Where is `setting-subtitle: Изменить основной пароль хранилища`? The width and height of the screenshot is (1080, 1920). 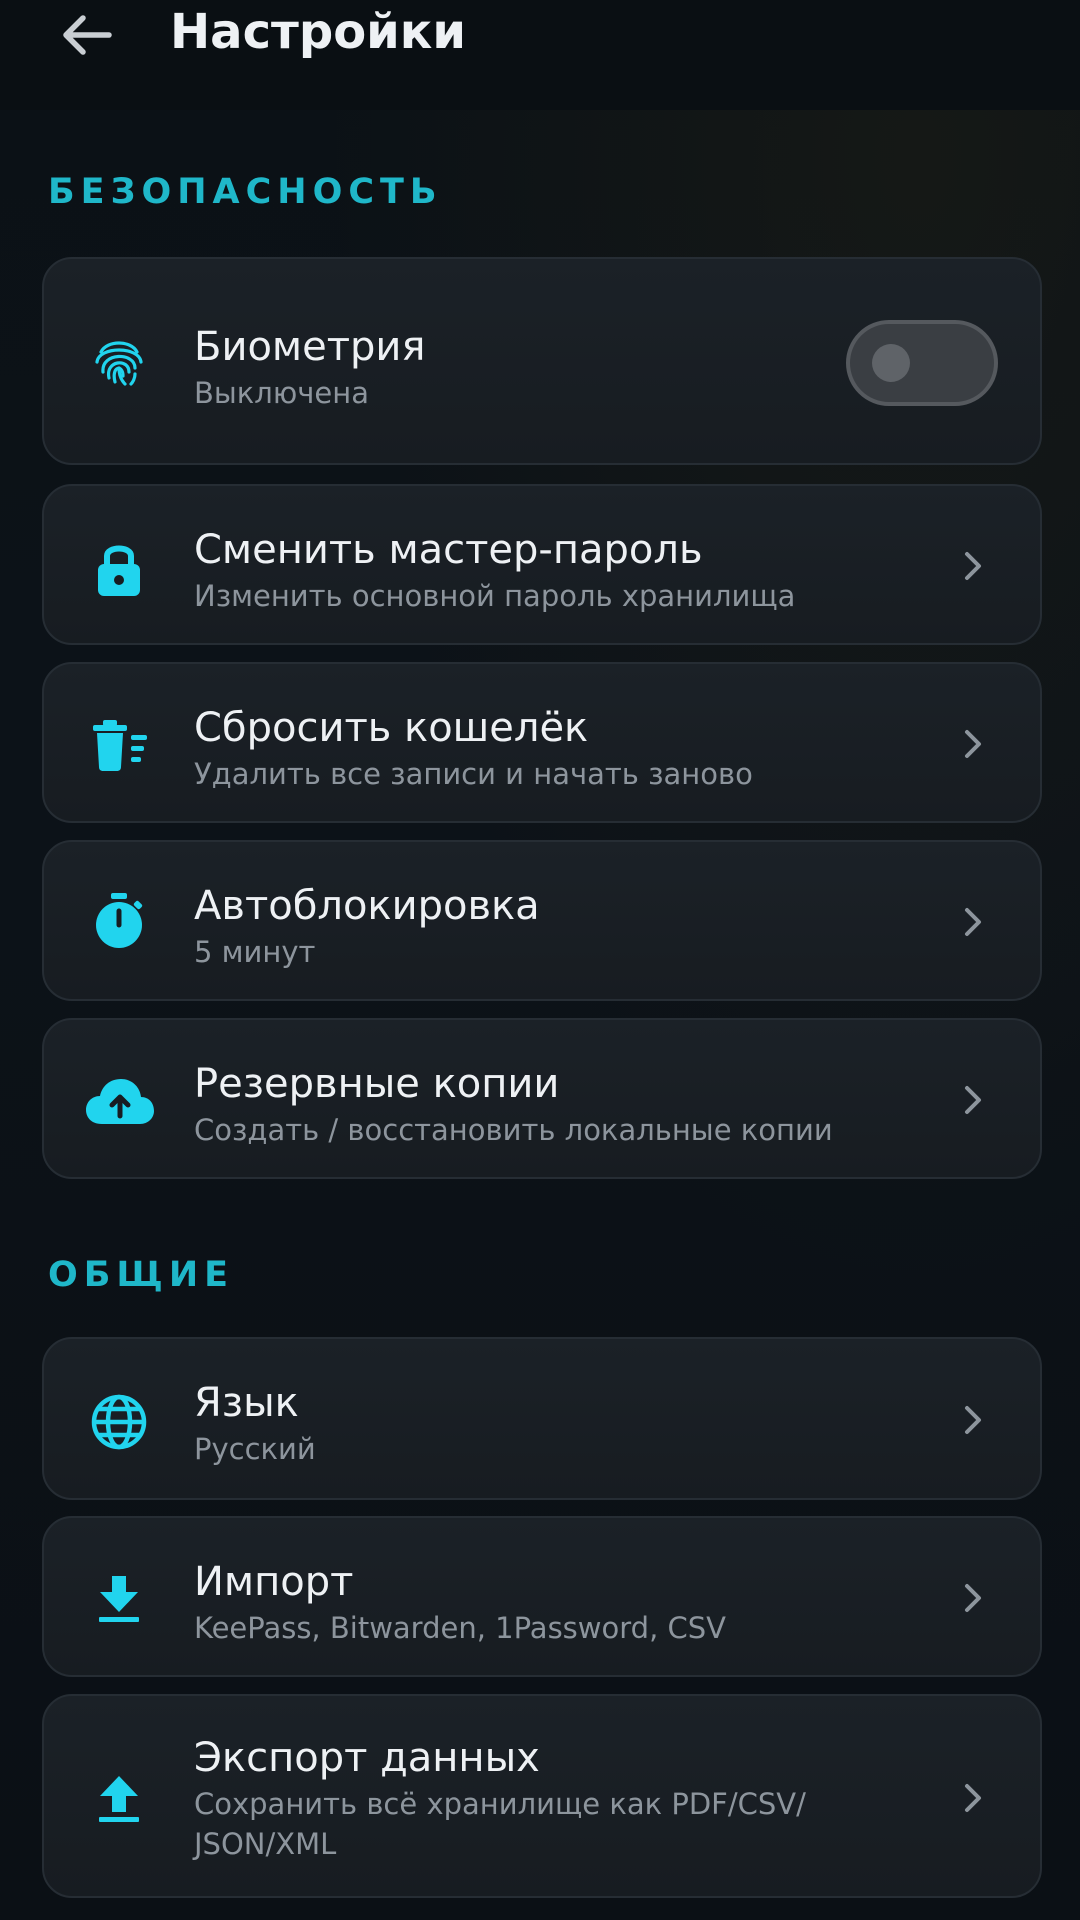 setting-subtitle: Изменить основной пароль хранилища is located at coordinates (495, 596).